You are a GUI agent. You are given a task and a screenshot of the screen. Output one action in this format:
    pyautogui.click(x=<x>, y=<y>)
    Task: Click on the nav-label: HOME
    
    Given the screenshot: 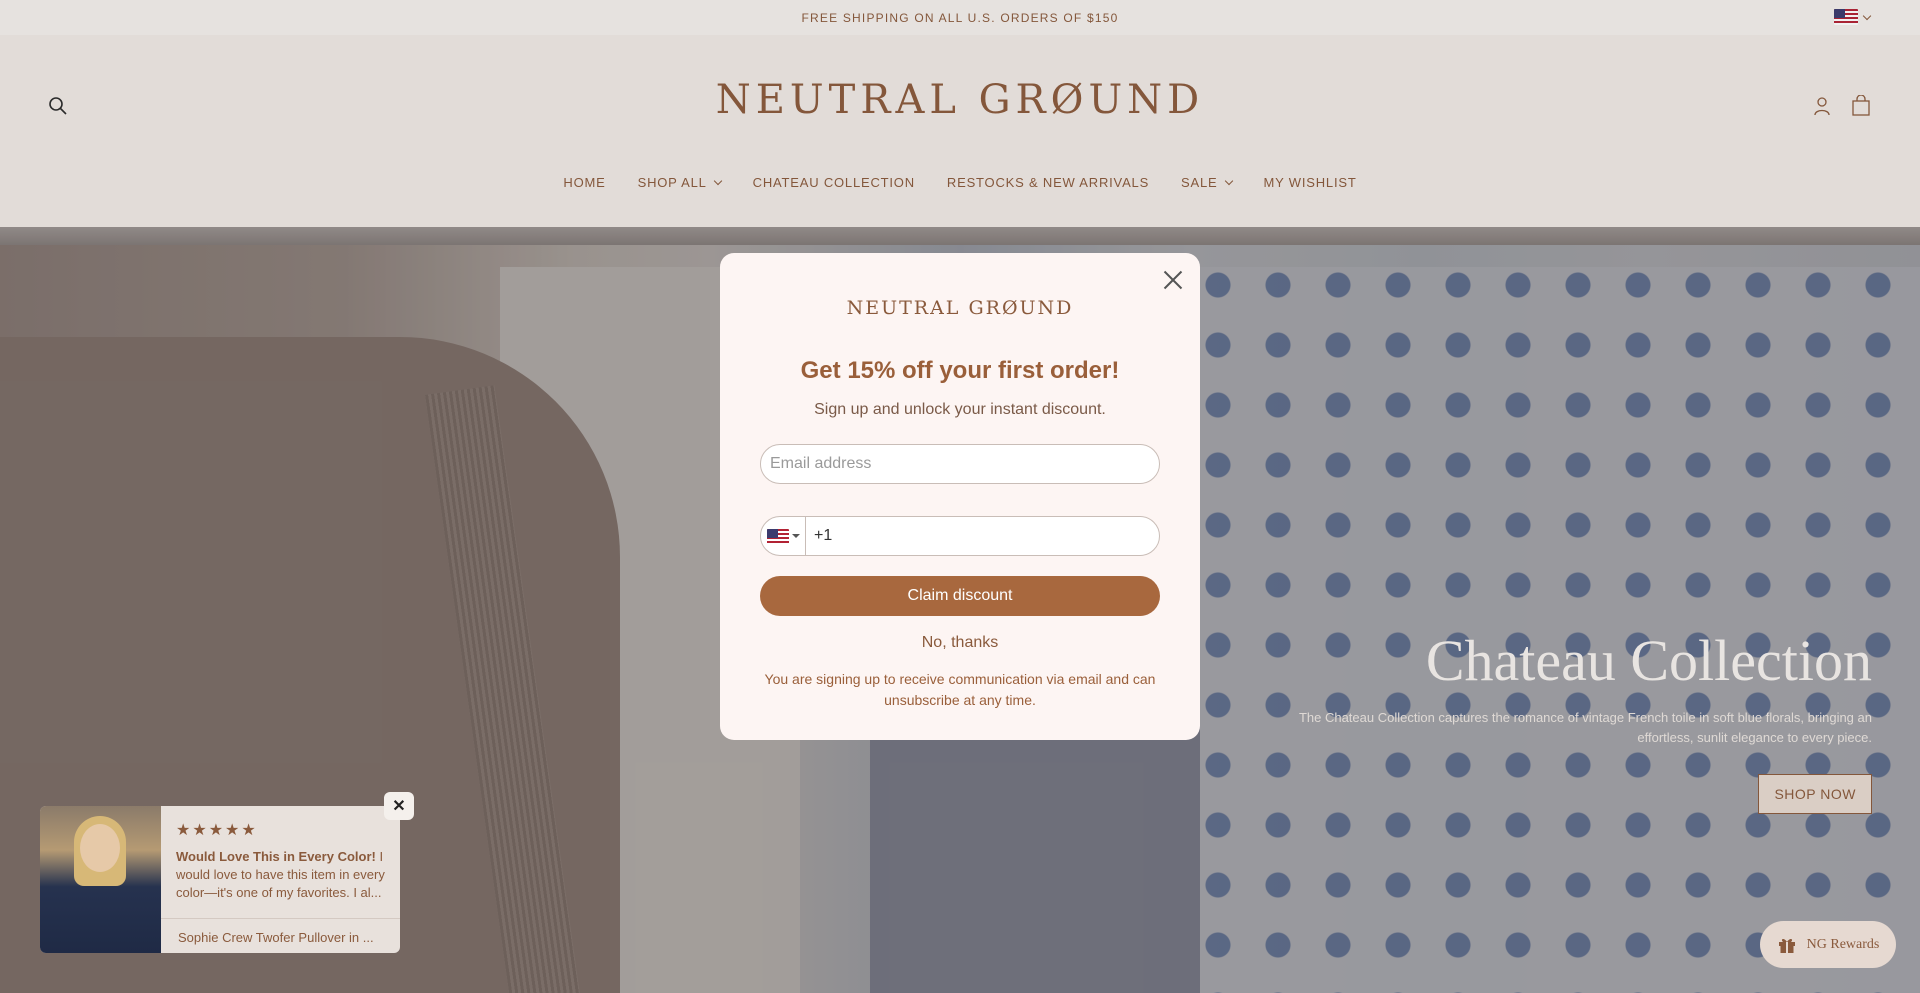 What is the action you would take?
    pyautogui.click(x=584, y=182)
    